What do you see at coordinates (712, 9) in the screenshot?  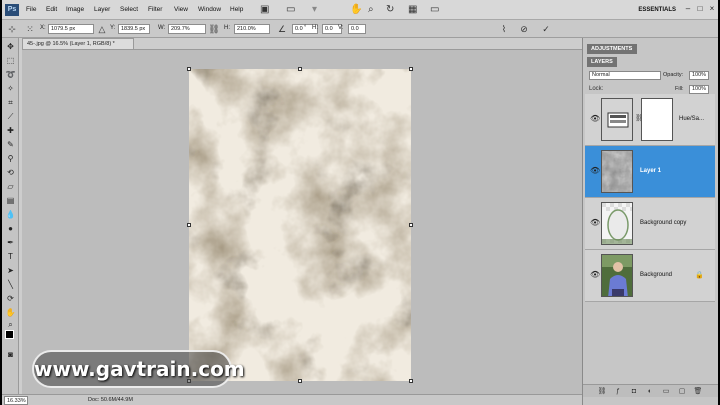 I see `close-icon: ×` at bounding box center [712, 9].